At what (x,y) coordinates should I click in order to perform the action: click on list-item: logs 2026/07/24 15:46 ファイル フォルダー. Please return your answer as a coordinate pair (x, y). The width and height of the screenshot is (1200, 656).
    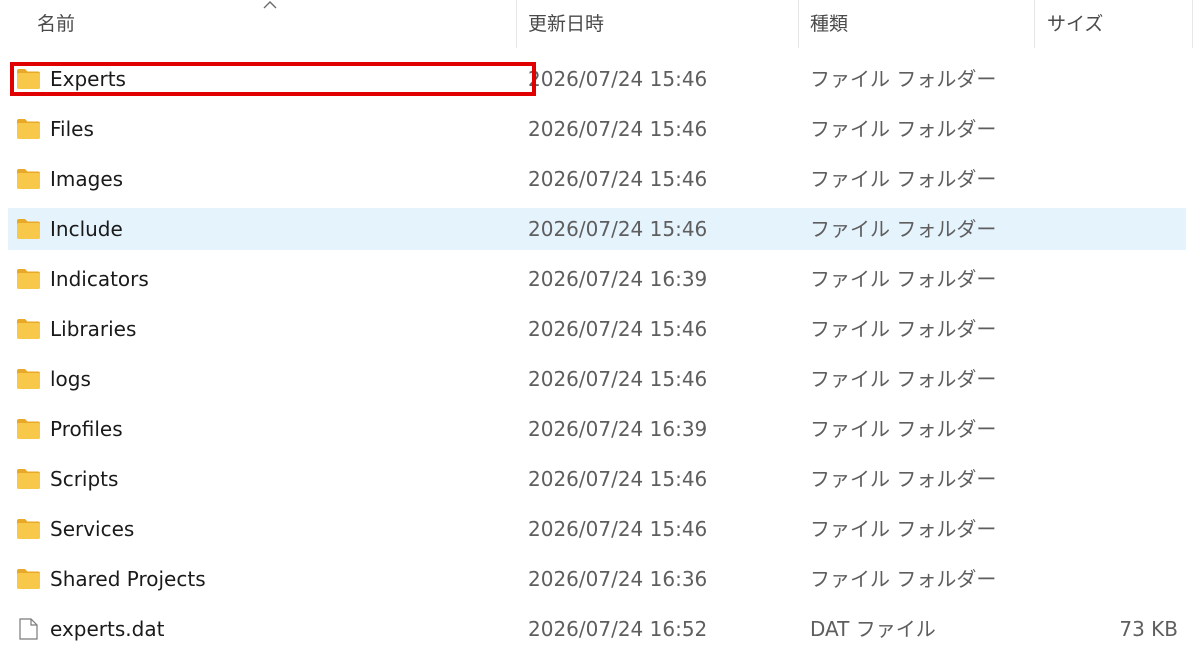
    Looking at the image, I should click on (597, 379).